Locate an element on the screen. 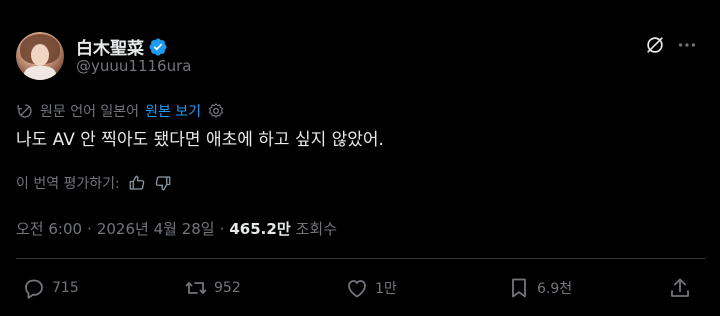  settings-icon is located at coordinates (216, 111).